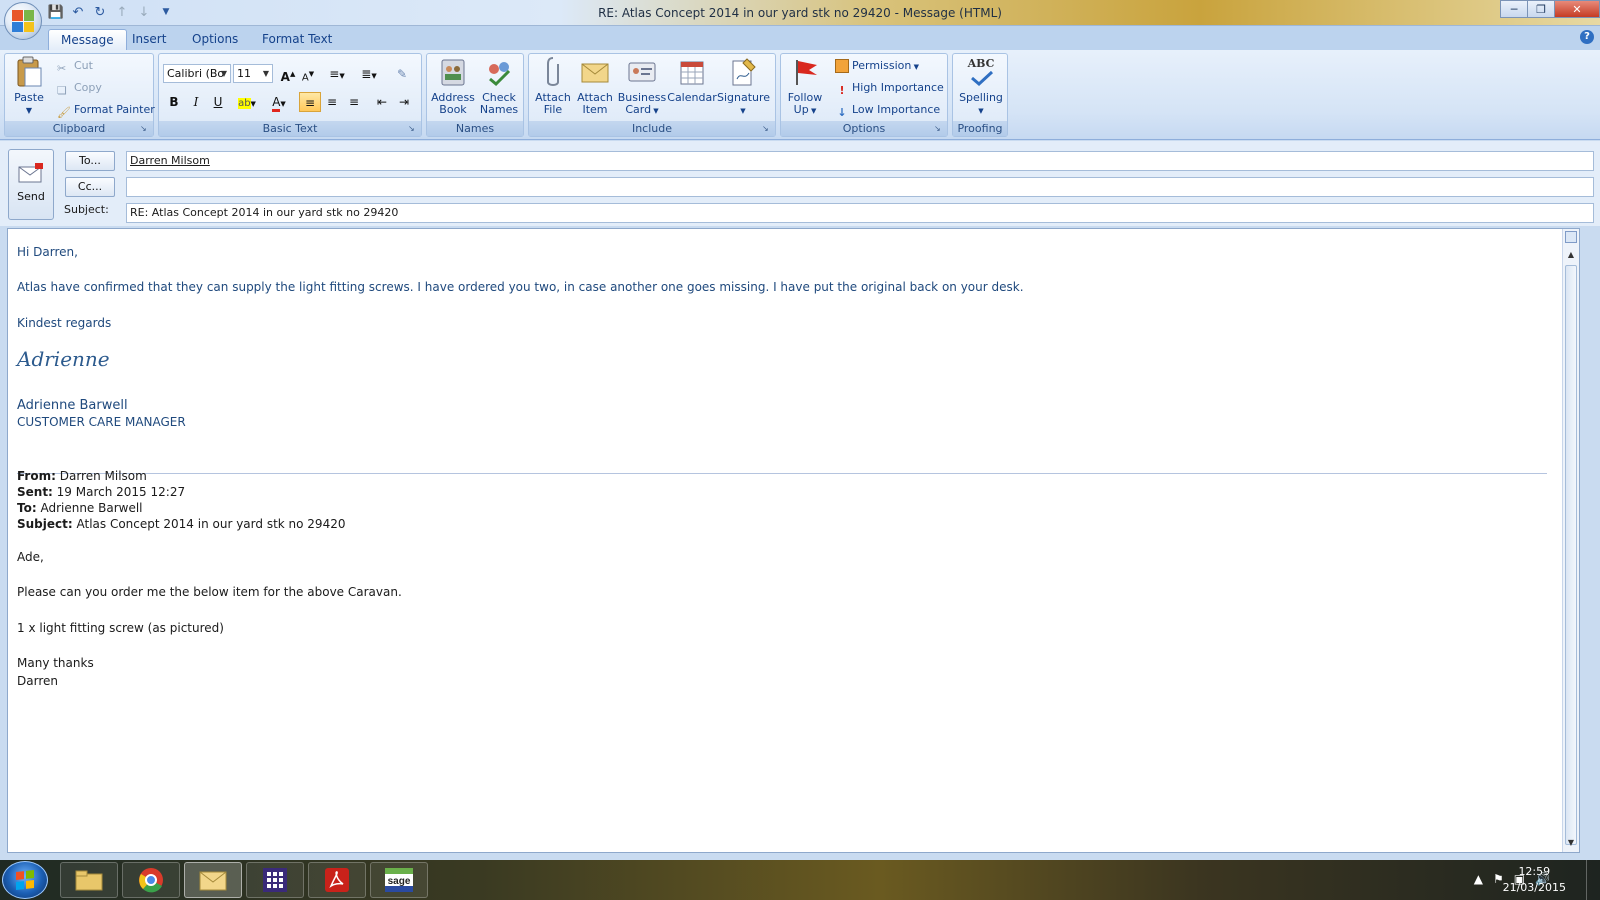 This screenshot has width=1600, height=900. What do you see at coordinates (1514, 9) in the screenshot?
I see `minimize-button: ─` at bounding box center [1514, 9].